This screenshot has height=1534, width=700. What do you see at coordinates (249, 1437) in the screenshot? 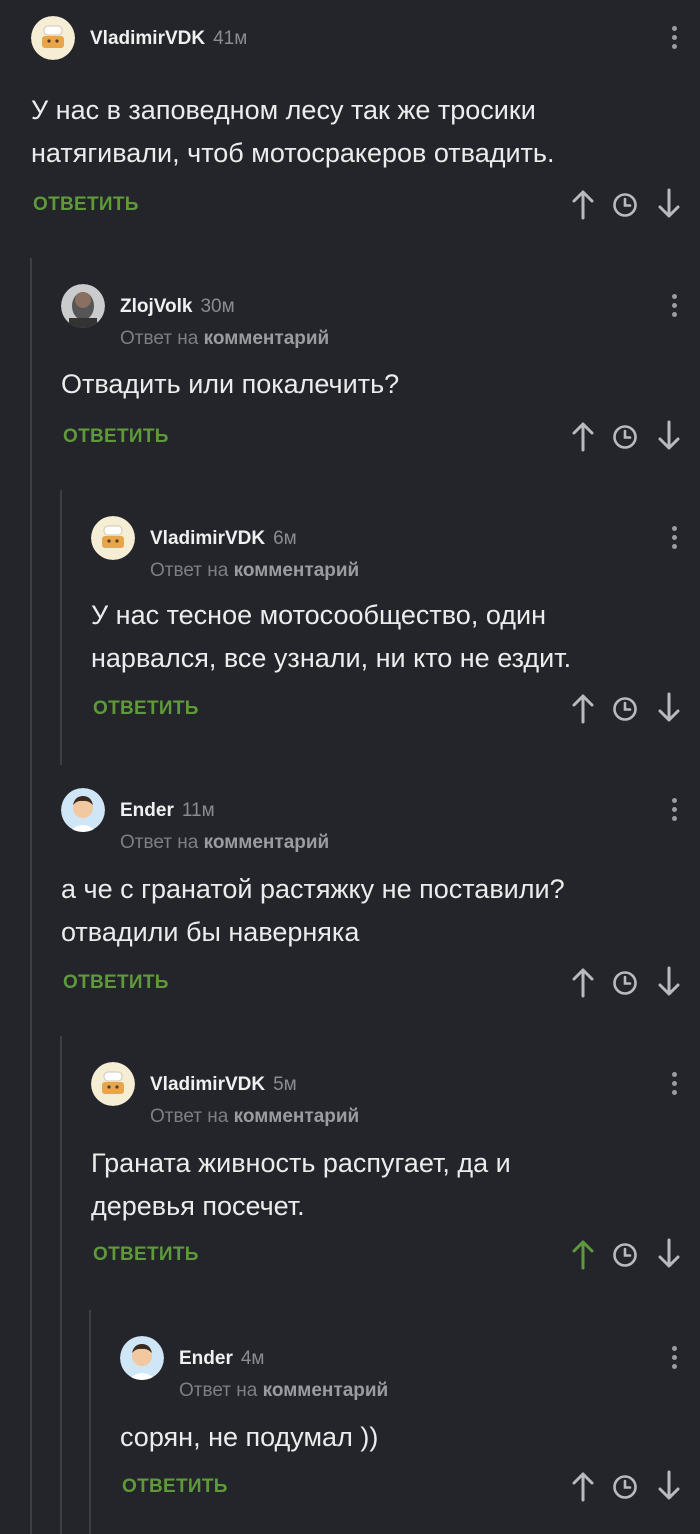
I see `comment-text: сорян, не подумал ))` at bounding box center [249, 1437].